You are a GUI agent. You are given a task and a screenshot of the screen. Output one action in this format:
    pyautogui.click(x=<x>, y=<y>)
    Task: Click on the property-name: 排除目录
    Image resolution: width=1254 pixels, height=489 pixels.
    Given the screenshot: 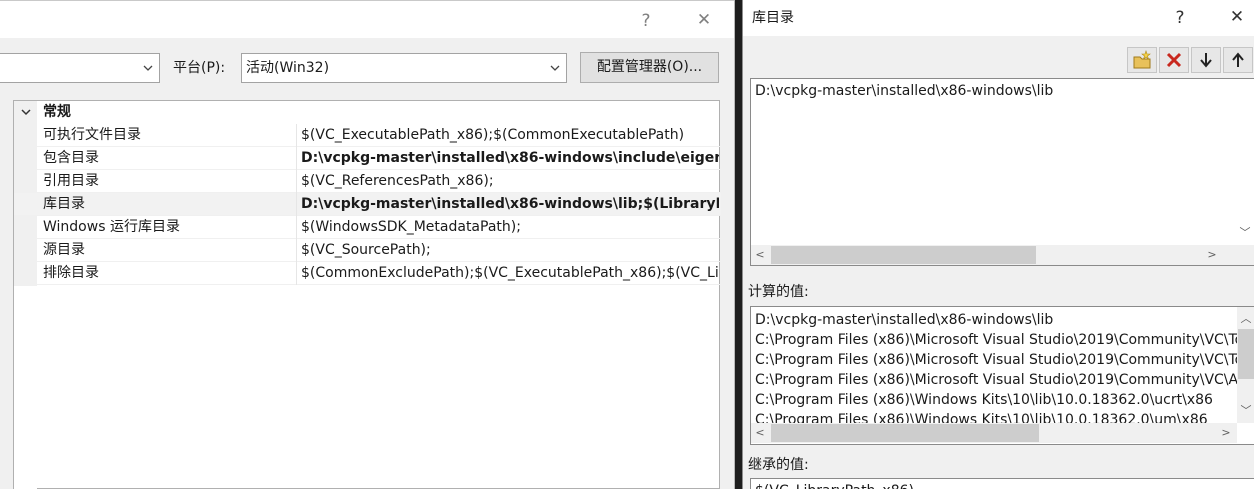 What is the action you would take?
    pyautogui.click(x=170, y=273)
    